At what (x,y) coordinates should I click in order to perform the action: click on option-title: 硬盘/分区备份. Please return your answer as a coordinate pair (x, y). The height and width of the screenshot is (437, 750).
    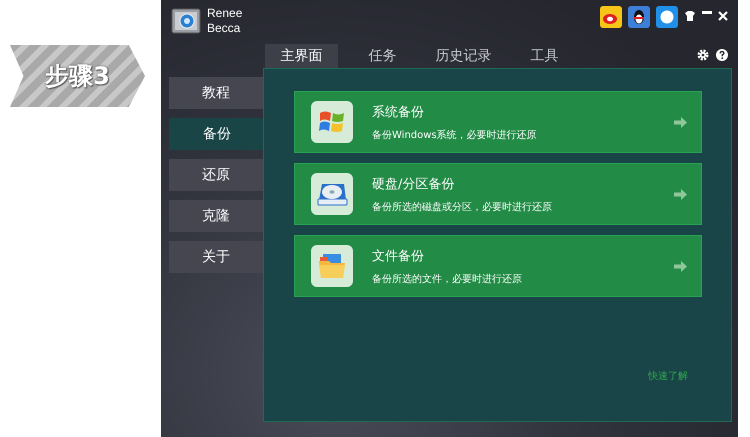
    Looking at the image, I should click on (414, 184).